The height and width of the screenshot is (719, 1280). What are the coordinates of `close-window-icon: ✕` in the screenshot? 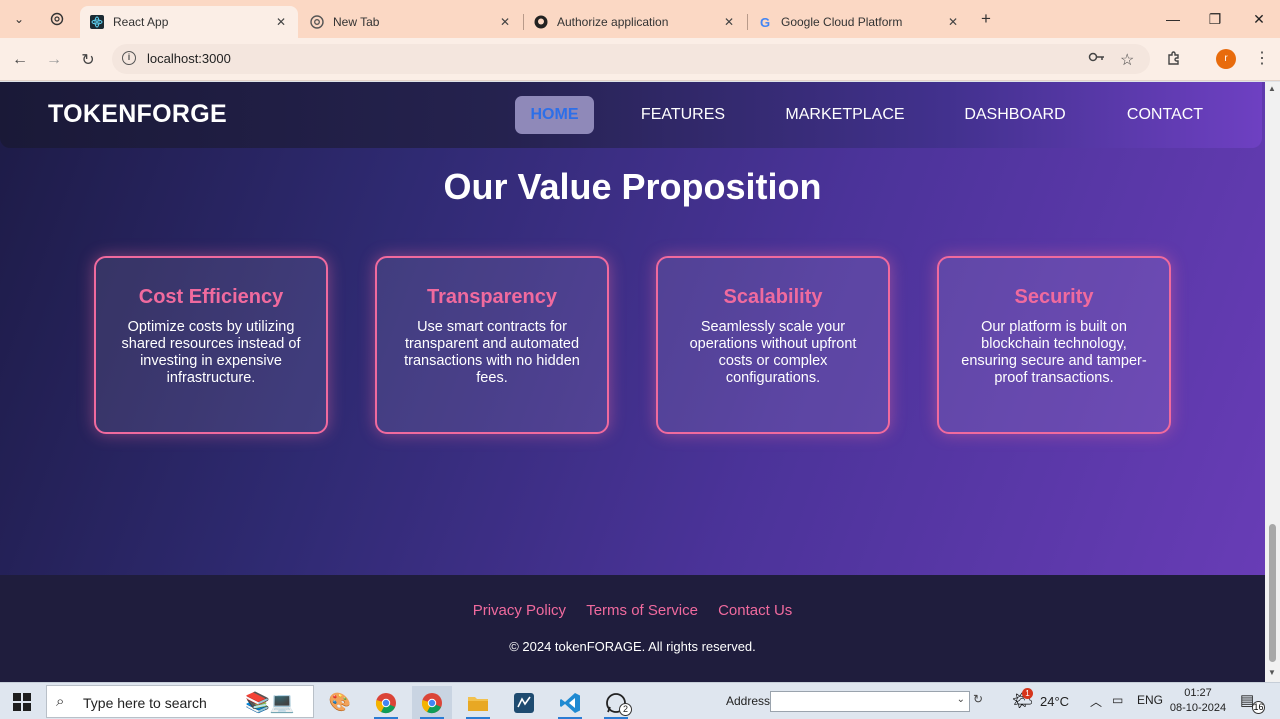 It's located at (1259, 19).